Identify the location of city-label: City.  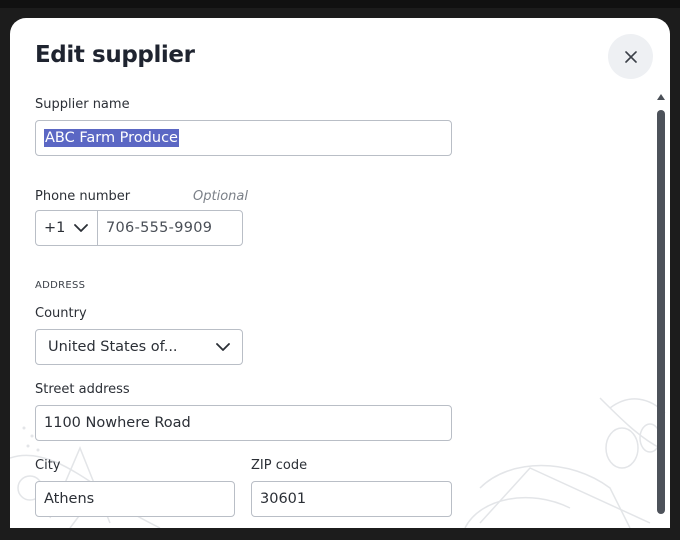
(48, 465).